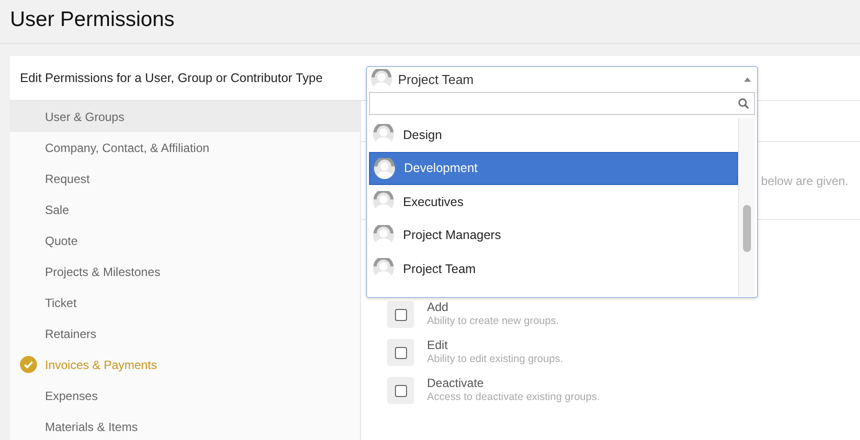 The width and height of the screenshot is (860, 440). What do you see at coordinates (493, 321) in the screenshot?
I see `permission-description: Ability to create new groups.` at bounding box center [493, 321].